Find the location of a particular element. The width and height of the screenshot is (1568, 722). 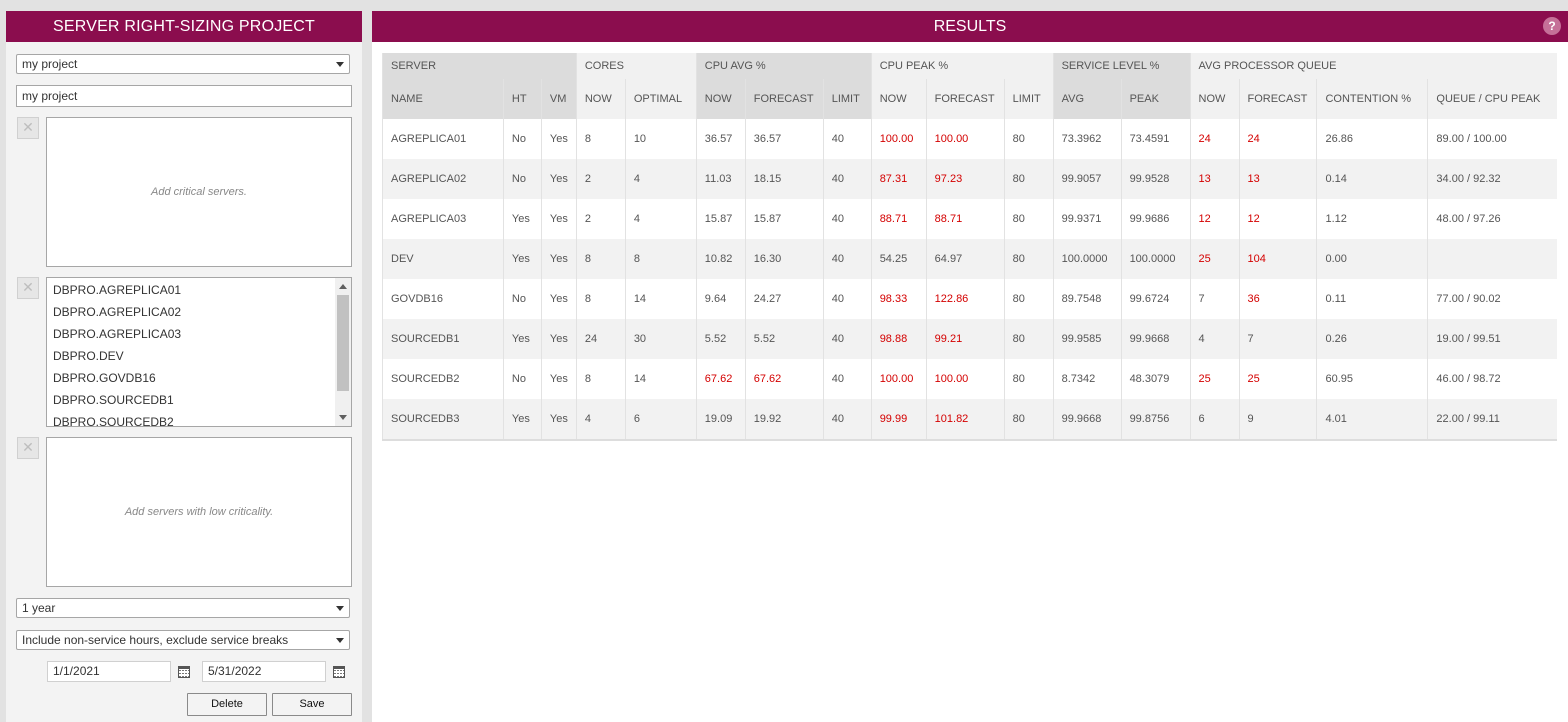

table-cell: 13 is located at coordinates (1214, 179).